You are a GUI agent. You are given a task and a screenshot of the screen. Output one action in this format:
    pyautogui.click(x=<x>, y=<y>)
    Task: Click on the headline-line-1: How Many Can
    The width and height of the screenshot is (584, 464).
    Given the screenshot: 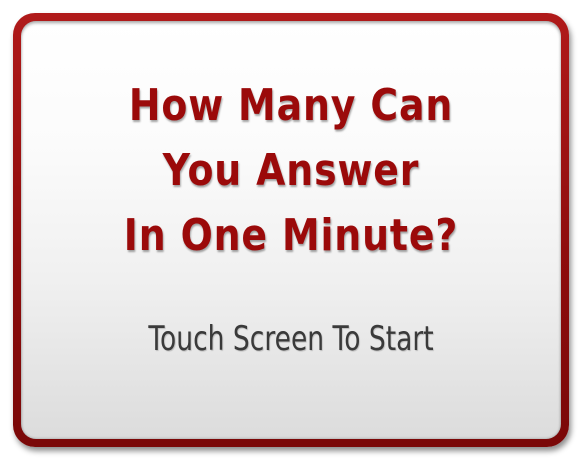 What is the action you would take?
    pyautogui.click(x=291, y=105)
    